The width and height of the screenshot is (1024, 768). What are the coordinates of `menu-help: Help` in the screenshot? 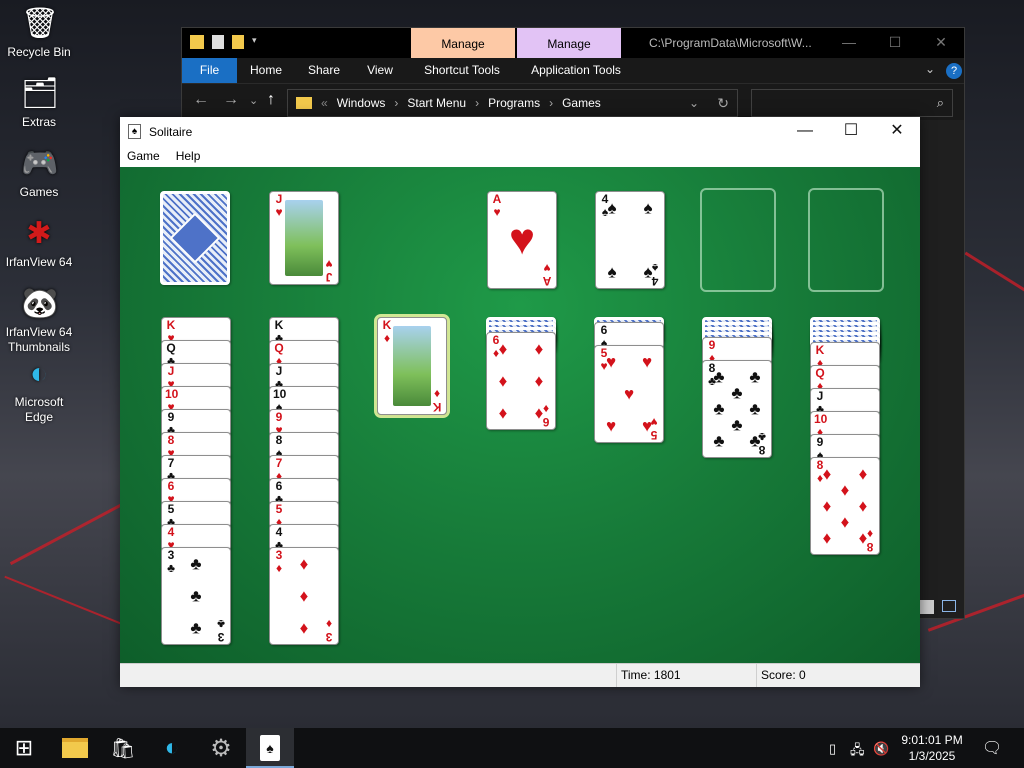 It's located at (188, 156).